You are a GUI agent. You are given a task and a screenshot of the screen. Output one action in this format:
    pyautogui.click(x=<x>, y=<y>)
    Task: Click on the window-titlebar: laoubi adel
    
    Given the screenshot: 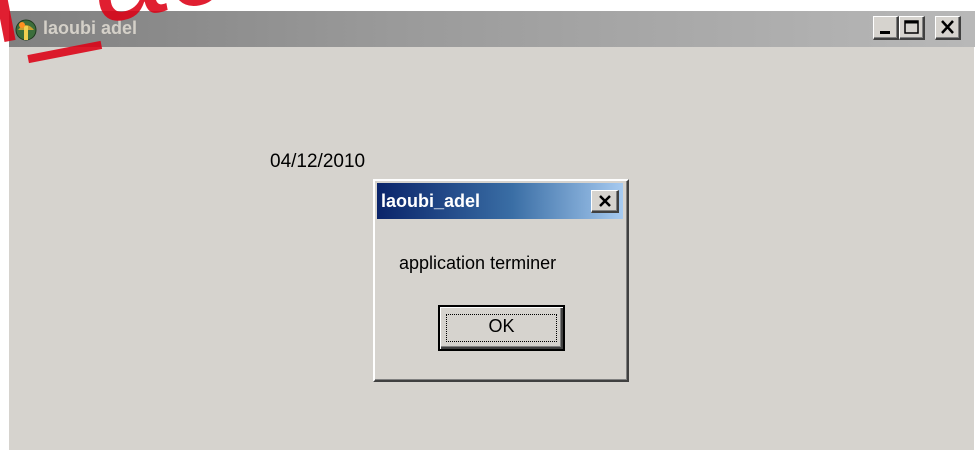 What is the action you would take?
    pyautogui.click(x=492, y=29)
    